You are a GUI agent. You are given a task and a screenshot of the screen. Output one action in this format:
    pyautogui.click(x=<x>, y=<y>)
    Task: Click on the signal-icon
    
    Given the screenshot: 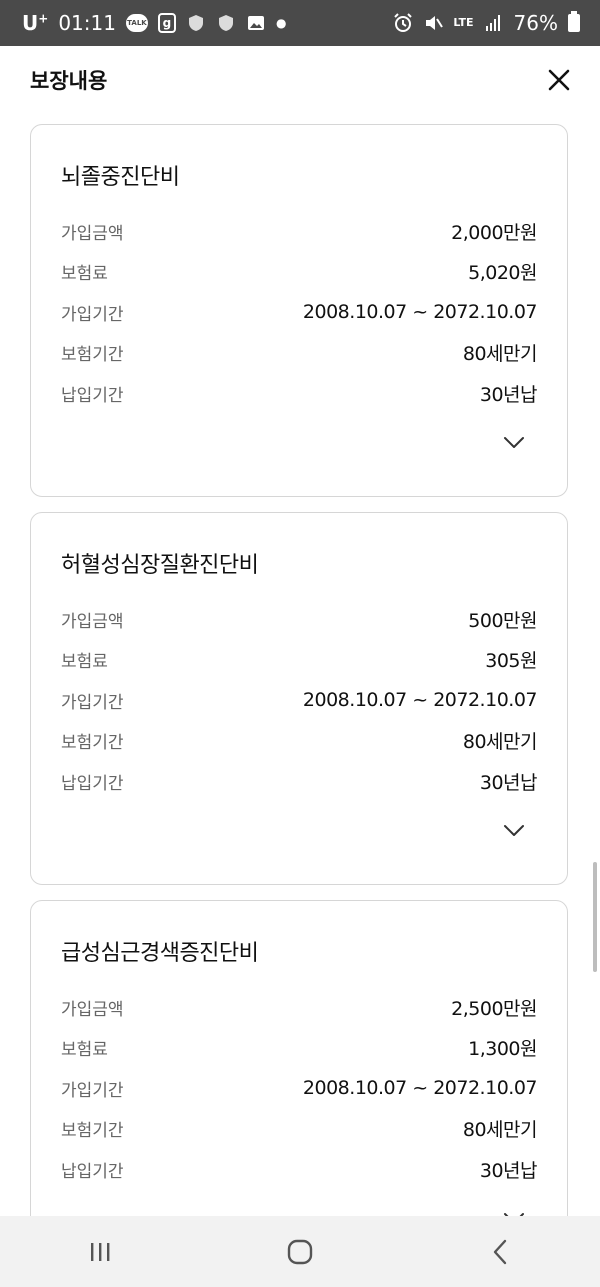 What is the action you would take?
    pyautogui.click(x=494, y=23)
    